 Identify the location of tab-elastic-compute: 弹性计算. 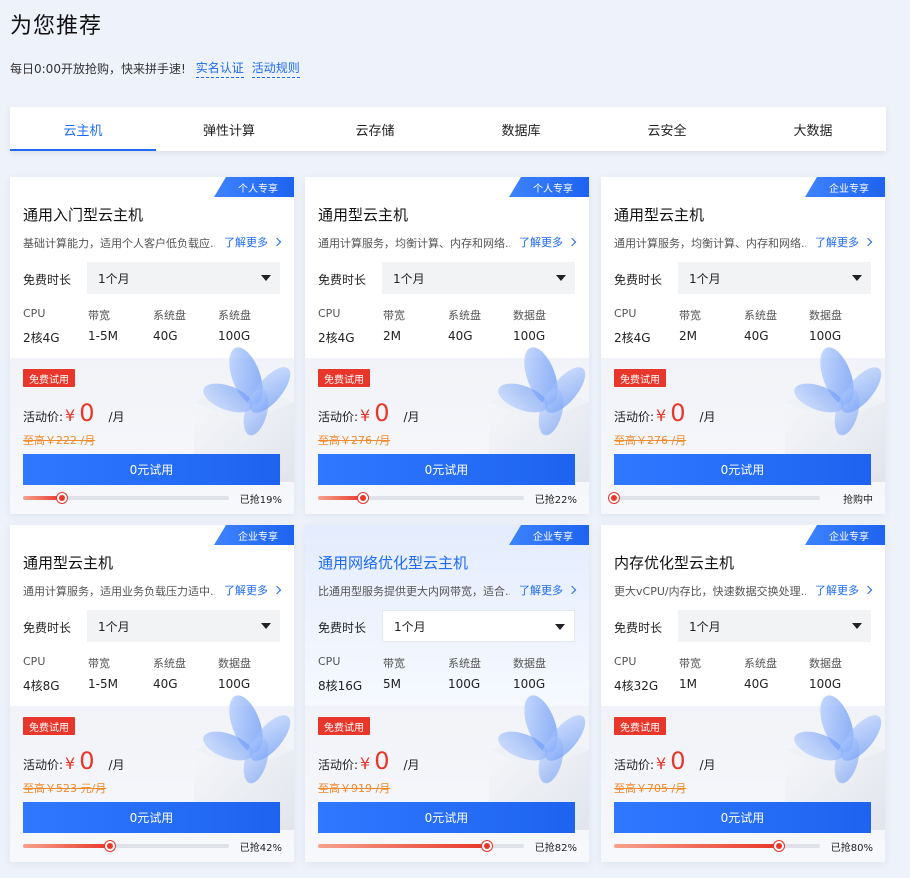
(229, 129).